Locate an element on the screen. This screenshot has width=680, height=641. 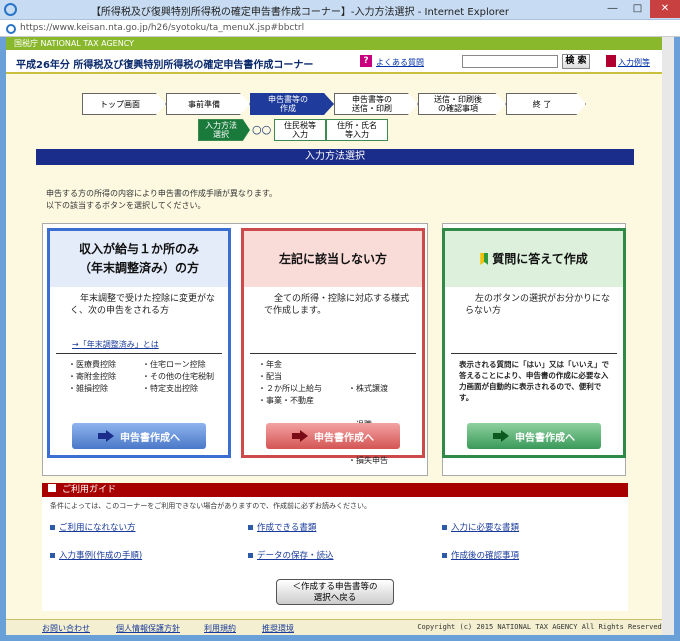
card-other-heading: 左記に該当しない方 is located at coordinates (333, 259).